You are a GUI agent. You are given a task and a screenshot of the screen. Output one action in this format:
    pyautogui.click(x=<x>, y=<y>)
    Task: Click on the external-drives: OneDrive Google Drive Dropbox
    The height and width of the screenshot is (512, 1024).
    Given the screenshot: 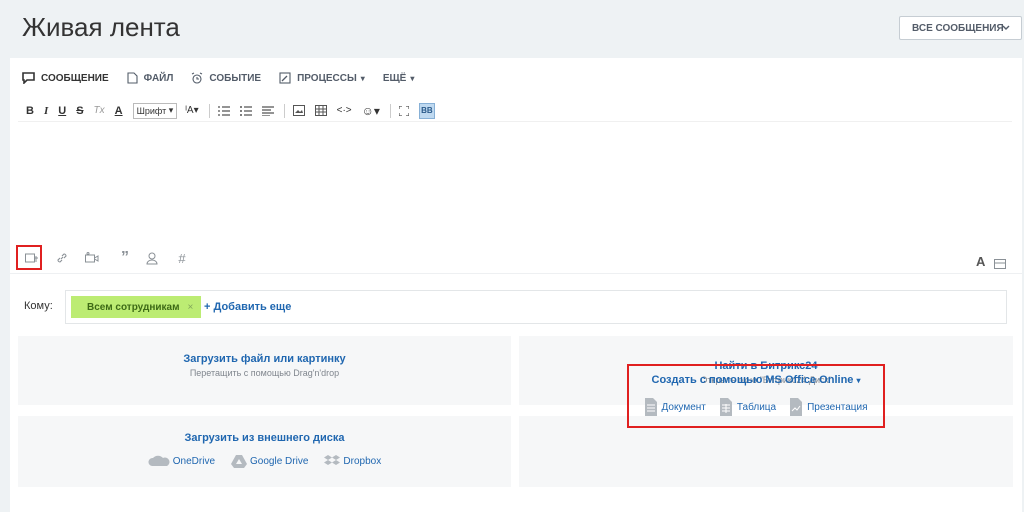 What is the action you would take?
    pyautogui.click(x=264, y=461)
    